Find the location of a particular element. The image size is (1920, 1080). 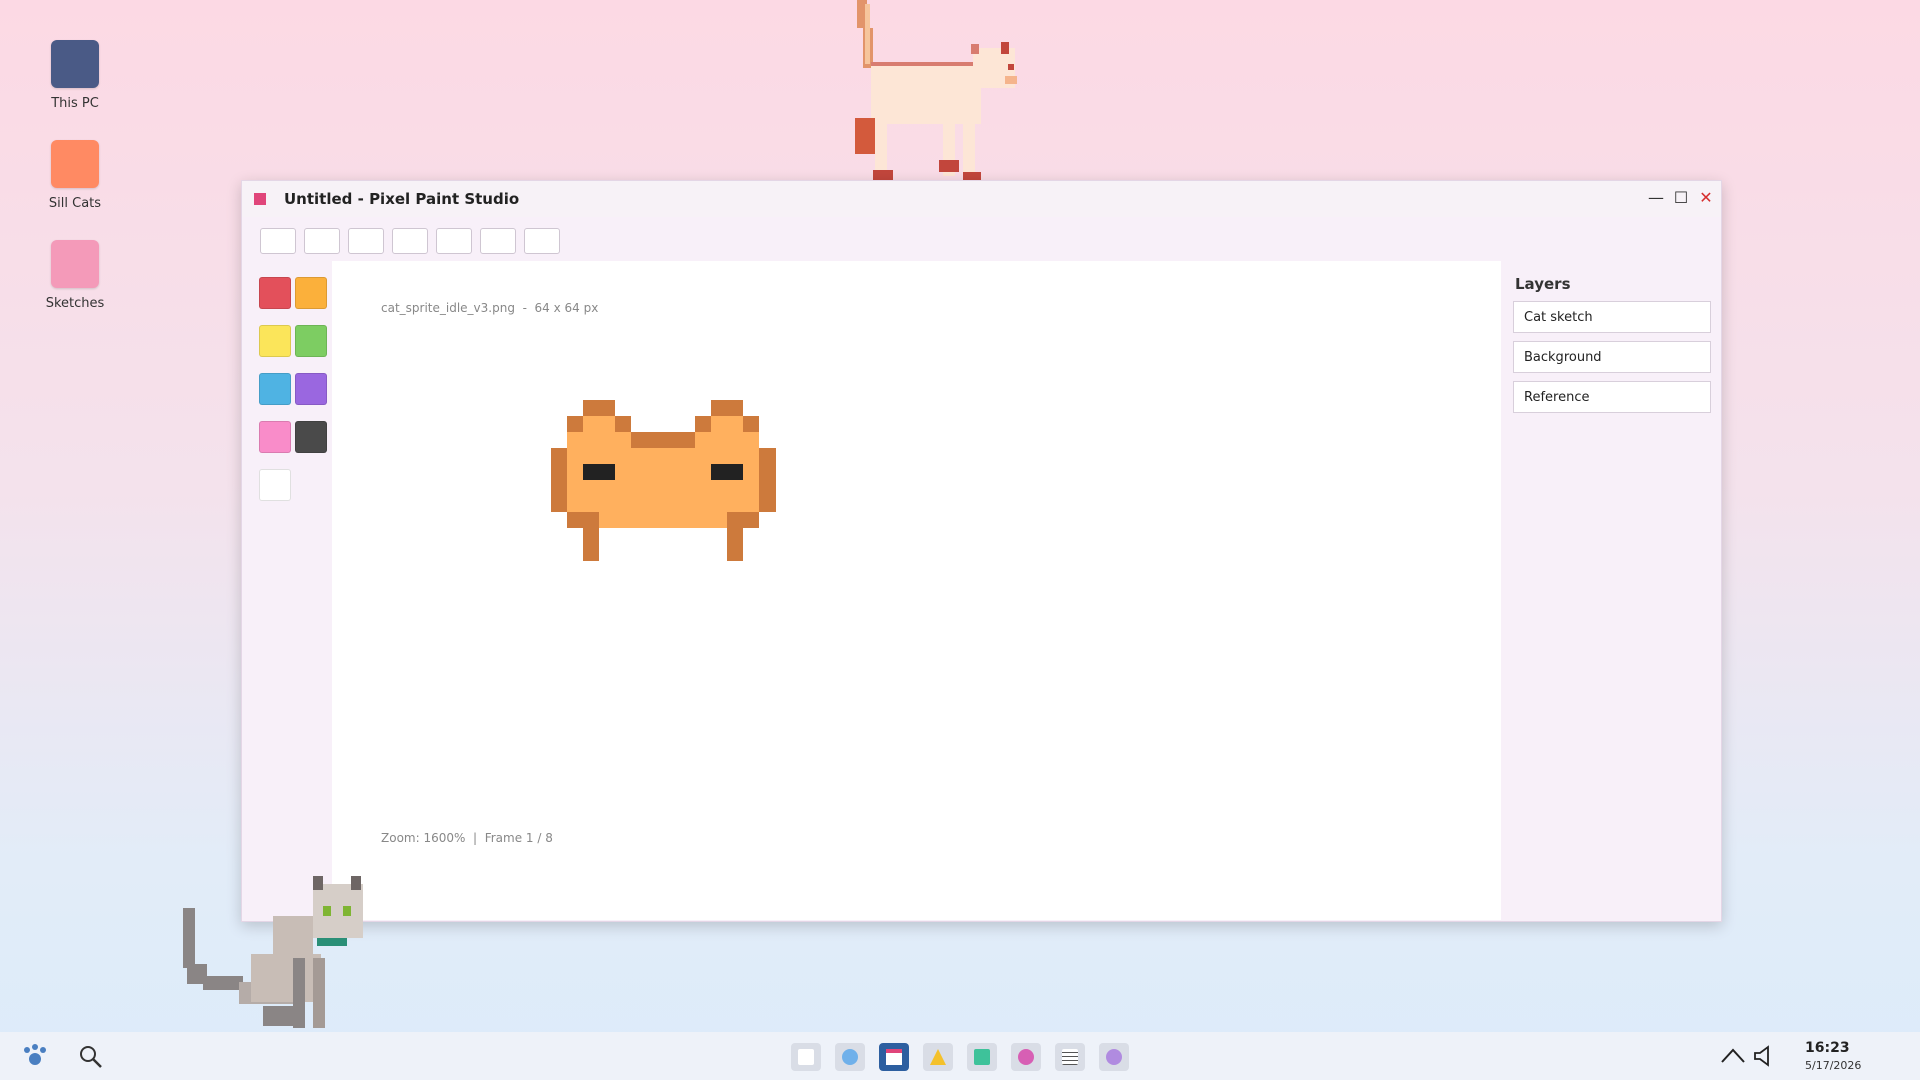

sitting-cat-sprite is located at coordinates (273, 952).